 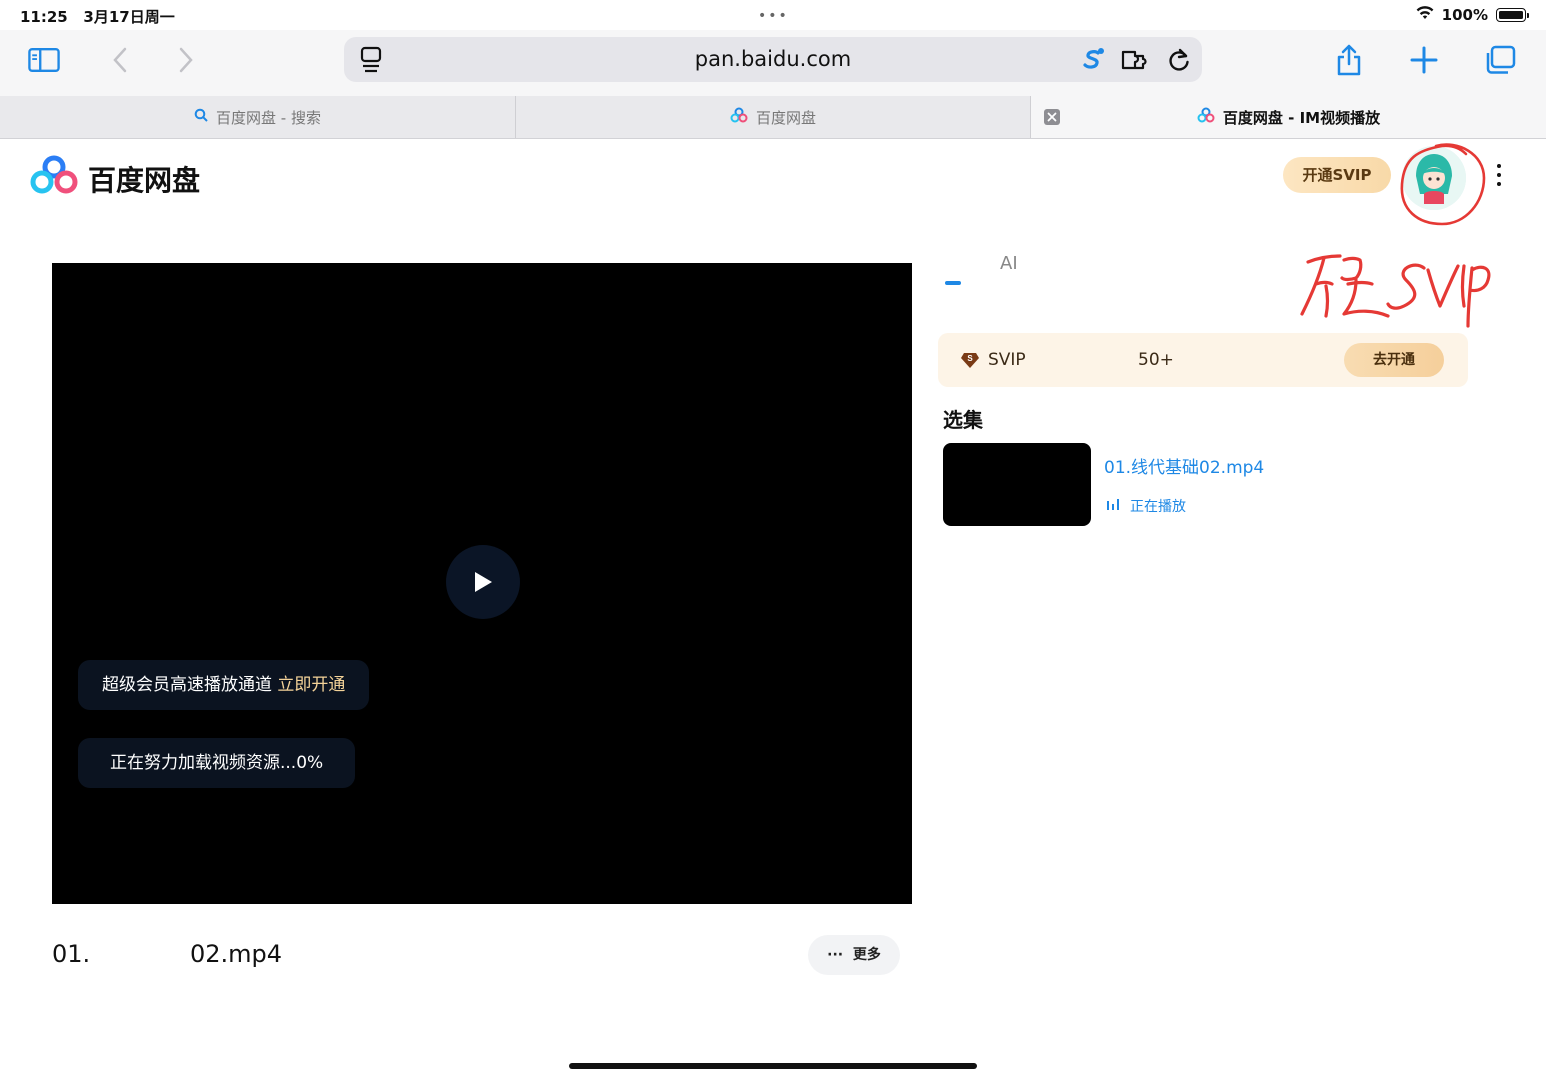 I want to click on svip-card-label: SVIP, so click(x=1007, y=360).